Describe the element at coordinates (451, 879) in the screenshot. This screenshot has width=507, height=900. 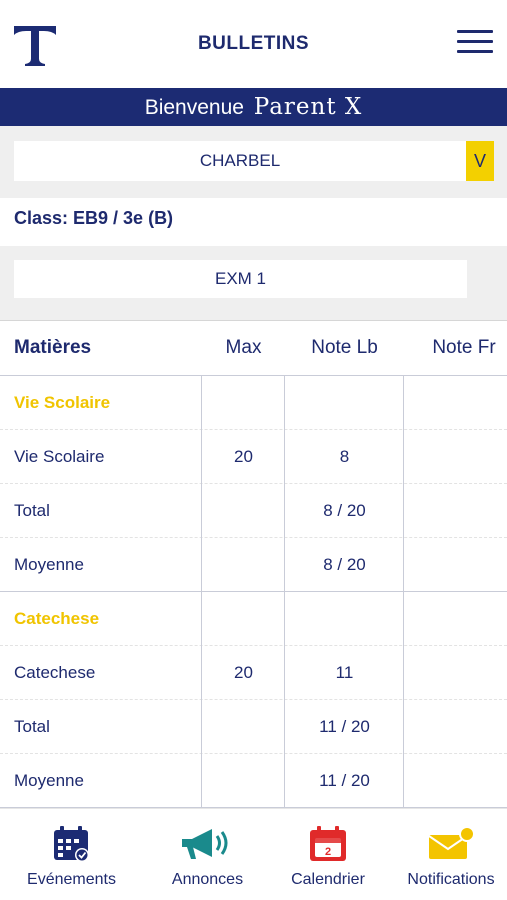
I see `nav-label: Notifications` at that location.